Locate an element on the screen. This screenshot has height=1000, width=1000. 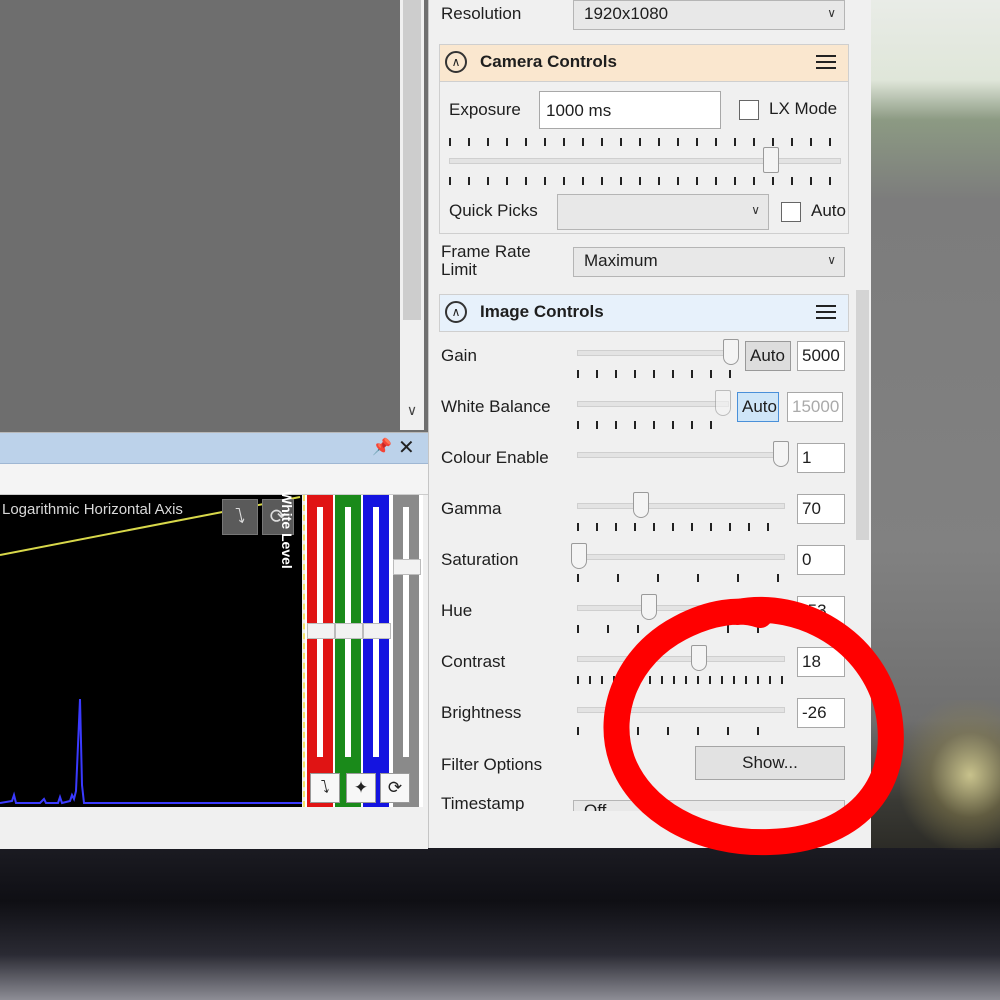
gamma-slider-track is located at coordinates (681, 506).